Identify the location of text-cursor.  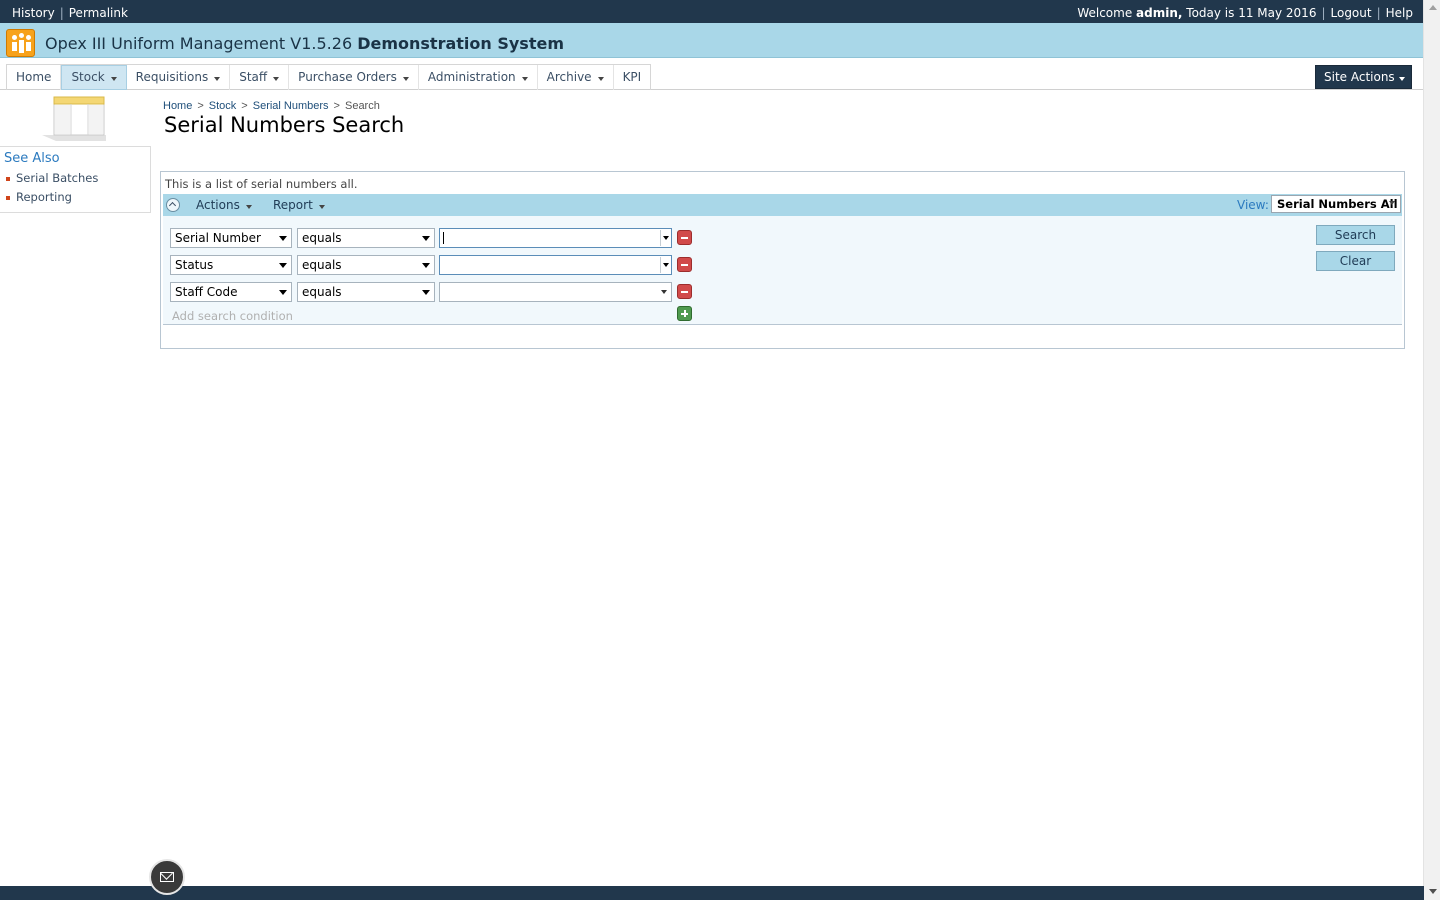
(443, 238).